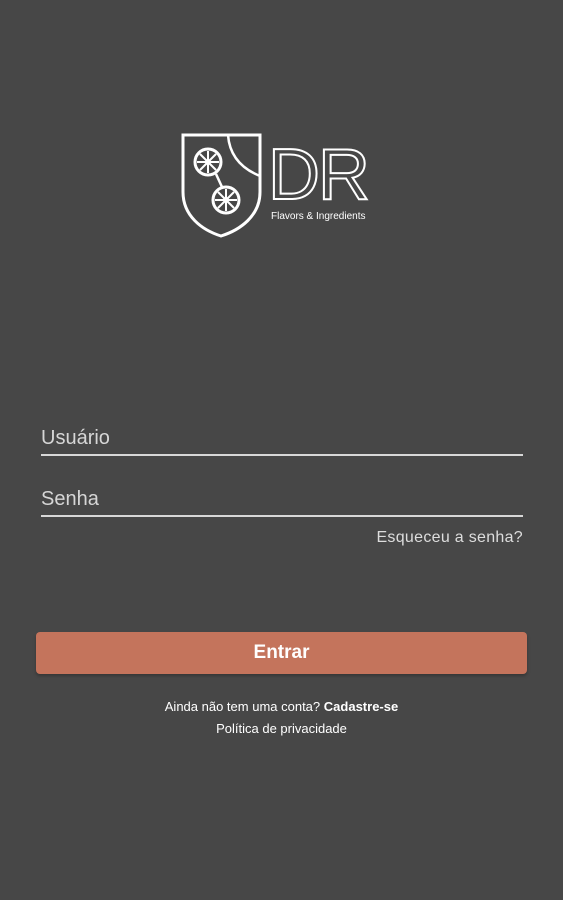 The image size is (563, 900). I want to click on privacy-policy-link: Política de privacidade, so click(281, 728).